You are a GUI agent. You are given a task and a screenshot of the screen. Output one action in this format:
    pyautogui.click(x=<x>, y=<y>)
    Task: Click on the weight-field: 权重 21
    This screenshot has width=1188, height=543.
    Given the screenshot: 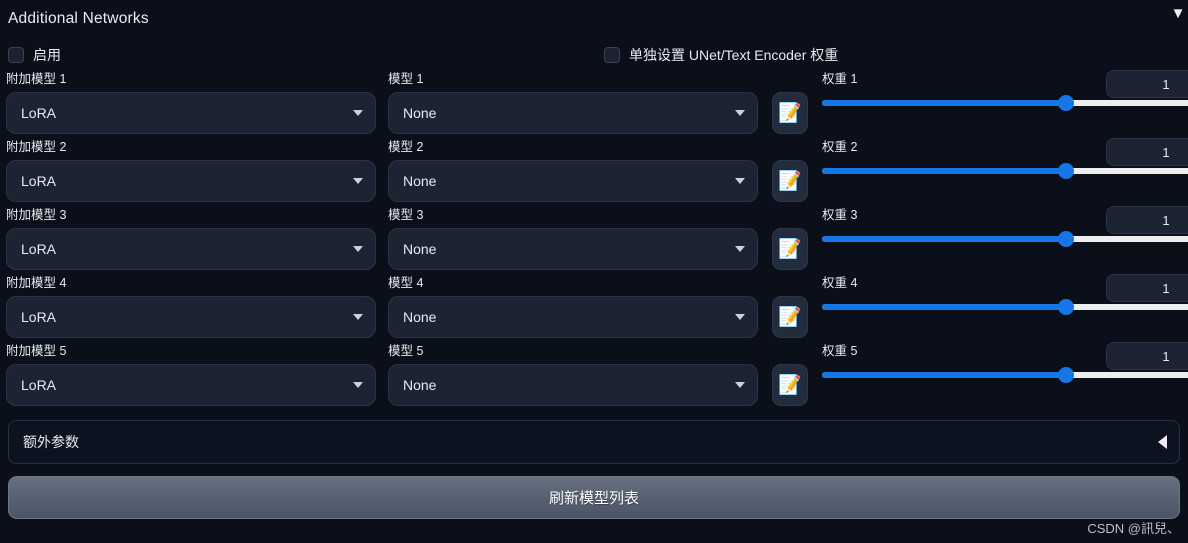 What is the action you would take?
    pyautogui.click(x=1005, y=158)
    